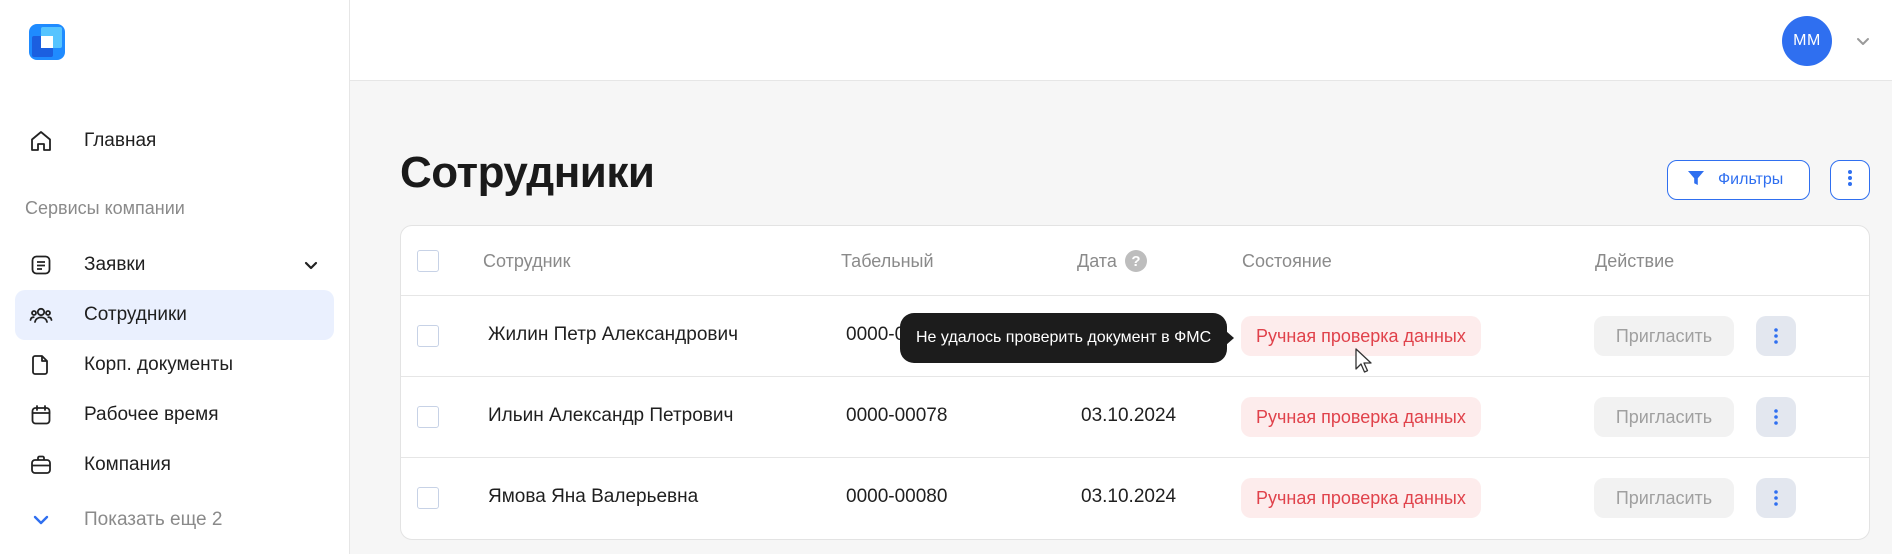 The image size is (1892, 554). I want to click on avatar: ММ, so click(1807, 41).